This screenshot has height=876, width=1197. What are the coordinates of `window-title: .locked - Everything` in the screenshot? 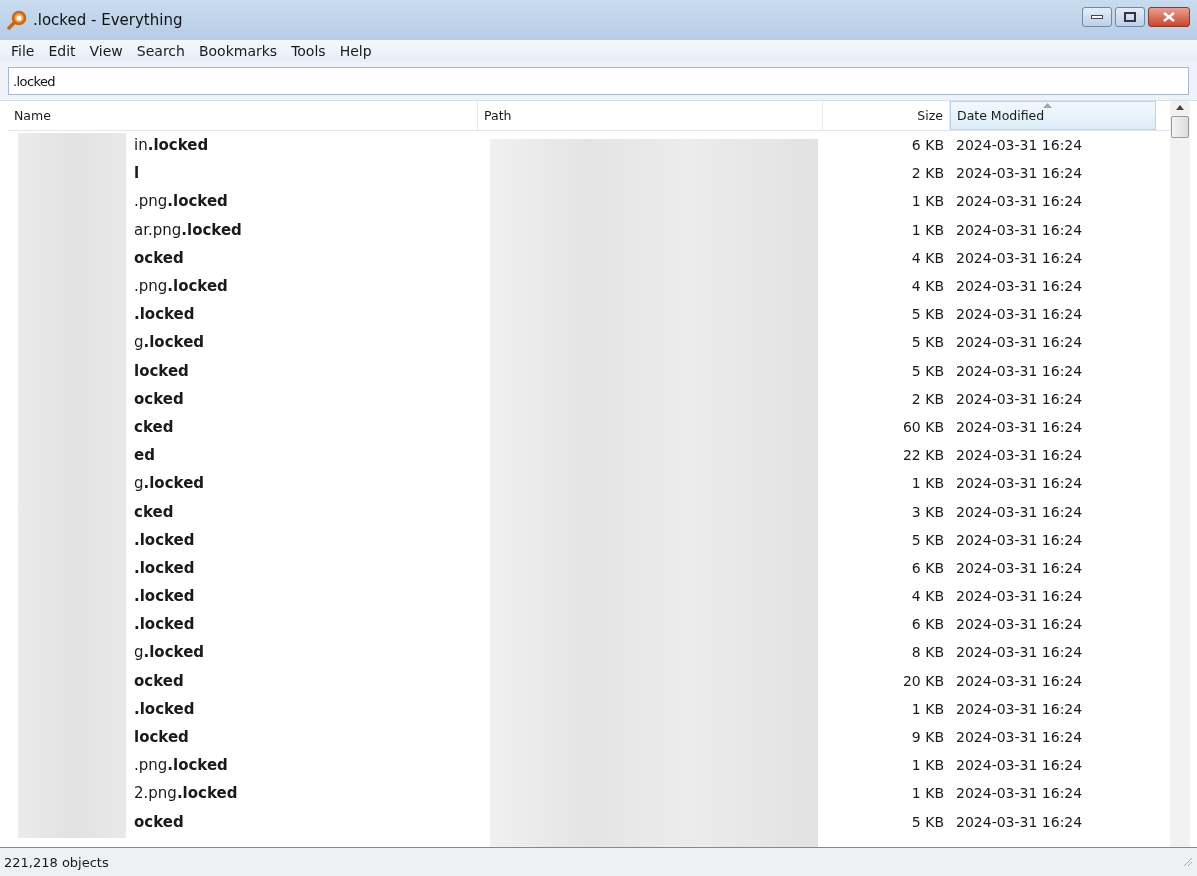 It's located at (108, 20).